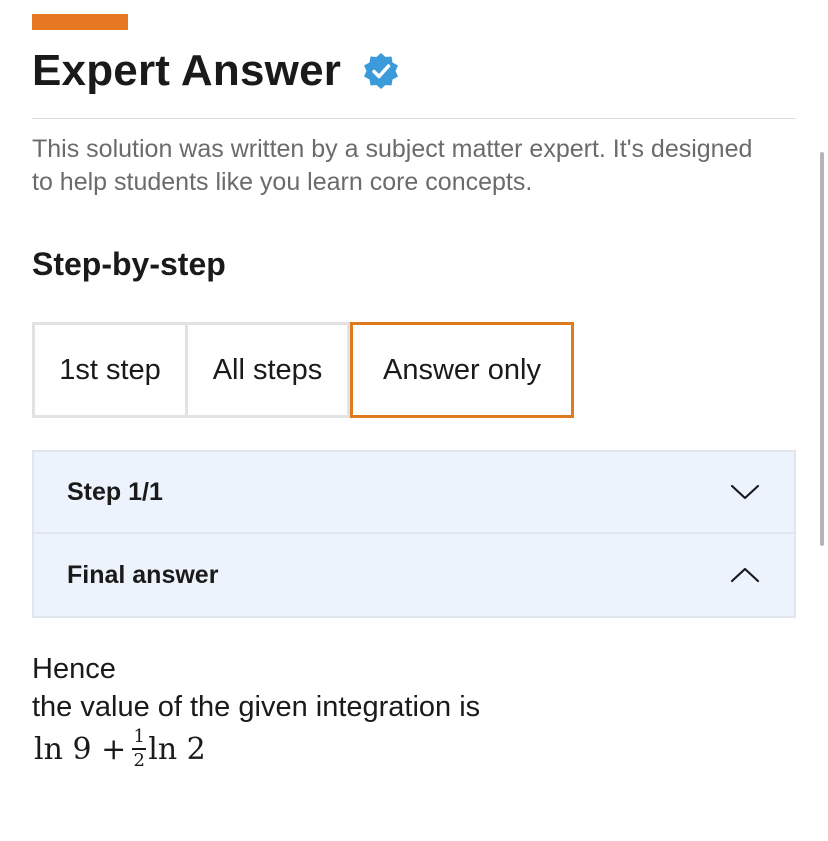 This screenshot has height=841, width=828. What do you see at coordinates (139, 760) in the screenshot?
I see `fraction-denominator: 2` at bounding box center [139, 760].